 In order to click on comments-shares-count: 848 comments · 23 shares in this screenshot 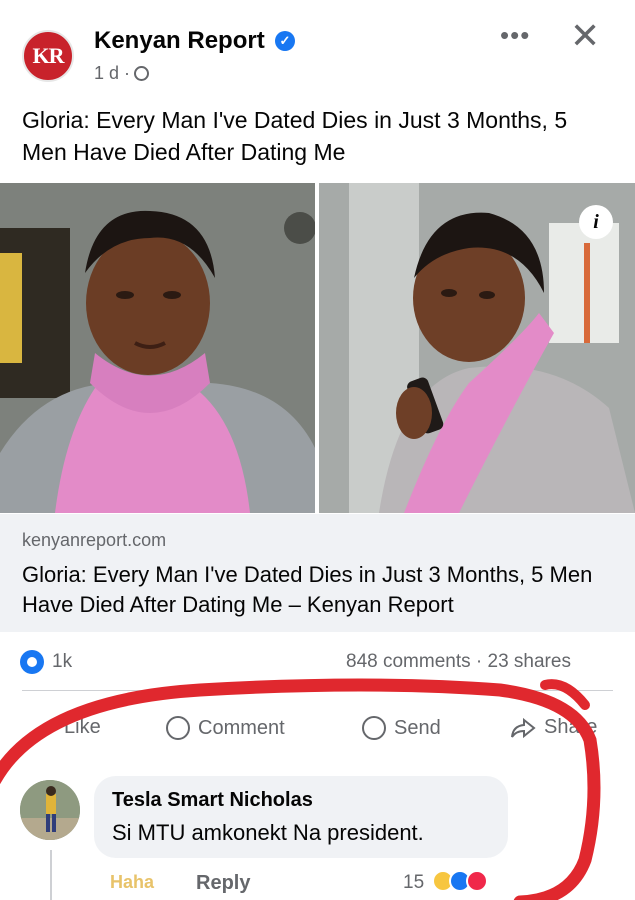, I will do `click(458, 662)`.